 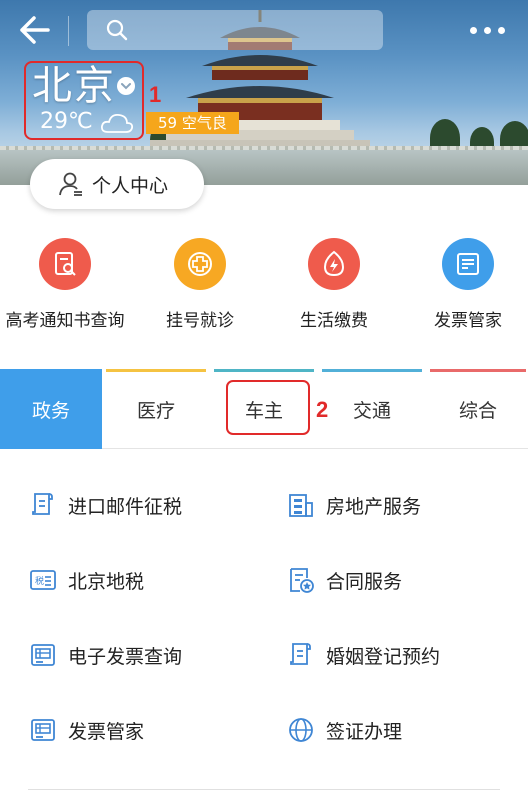 I want to click on aqi-badge: 59 空气良, so click(x=192, y=123).